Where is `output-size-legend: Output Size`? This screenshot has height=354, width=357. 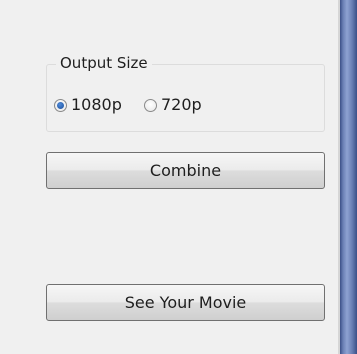
output-size-legend: Output Size is located at coordinates (104, 63).